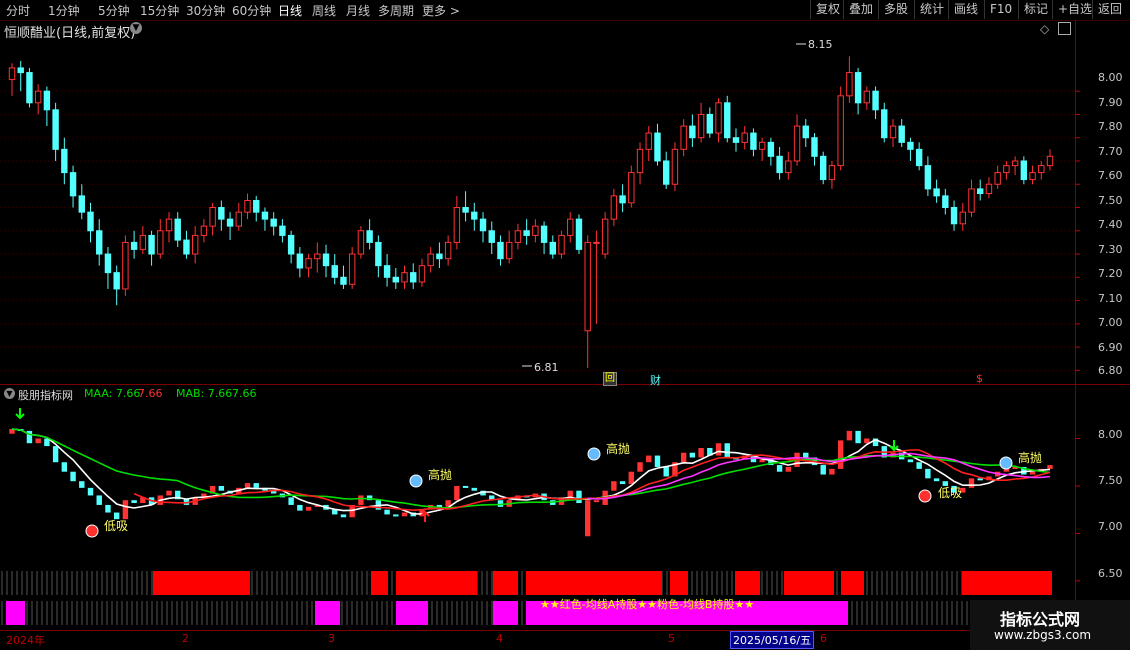 This screenshot has width=1130, height=650. What do you see at coordinates (610, 379) in the screenshot?
I see `event-marker: 回` at bounding box center [610, 379].